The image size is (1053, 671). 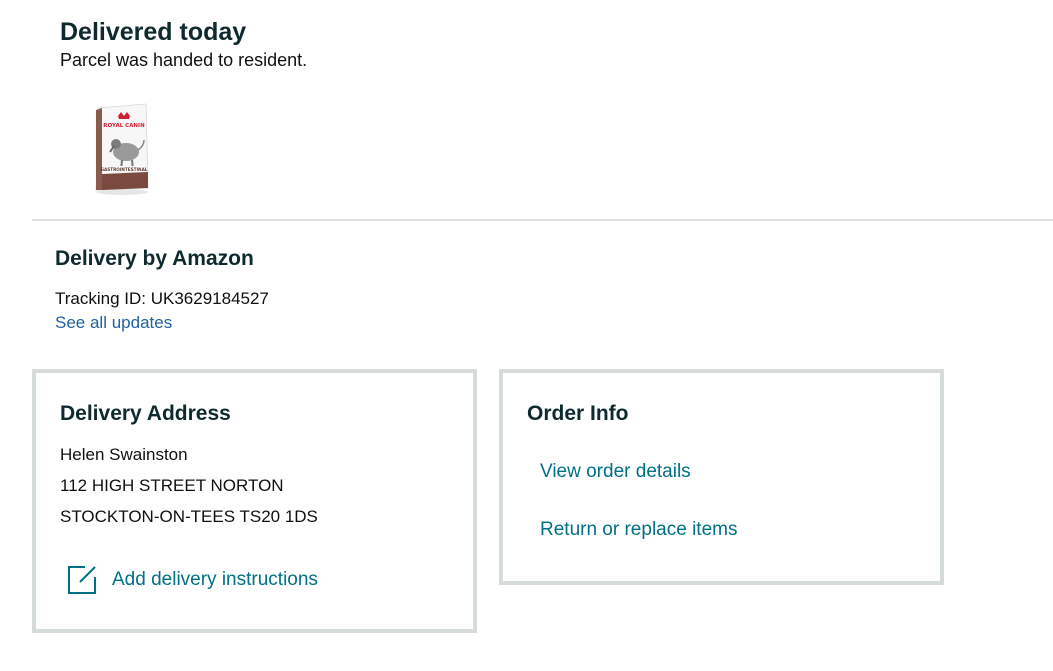 I want to click on add-delivery-instructions-label: Add delivery instructions, so click(x=215, y=579).